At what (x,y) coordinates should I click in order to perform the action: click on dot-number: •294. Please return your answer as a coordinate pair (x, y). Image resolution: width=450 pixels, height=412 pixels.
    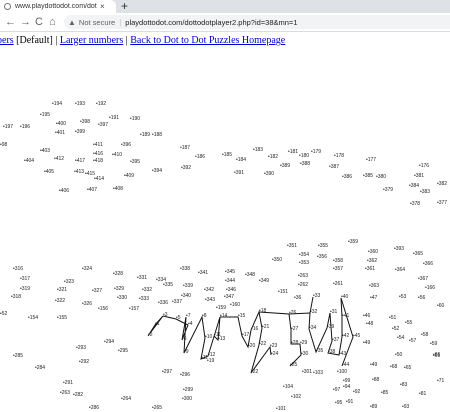
    Looking at the image, I should click on (109, 342).